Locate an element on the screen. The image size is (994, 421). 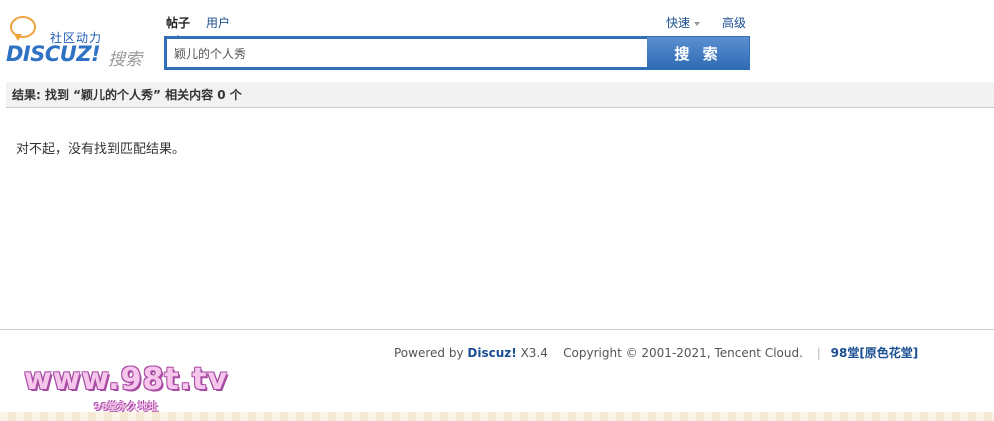
advanced-search-link: 高级 is located at coordinates (734, 22).